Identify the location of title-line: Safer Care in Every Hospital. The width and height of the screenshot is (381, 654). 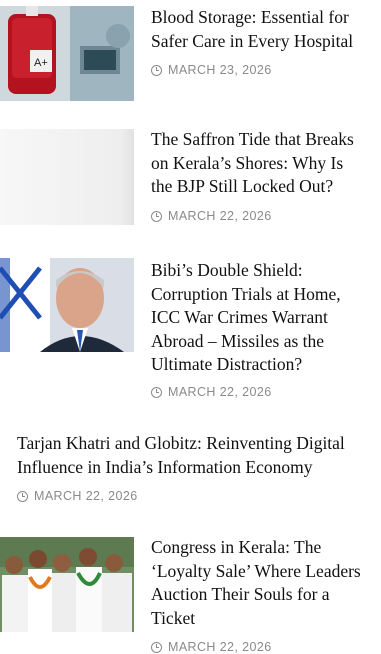
(252, 40).